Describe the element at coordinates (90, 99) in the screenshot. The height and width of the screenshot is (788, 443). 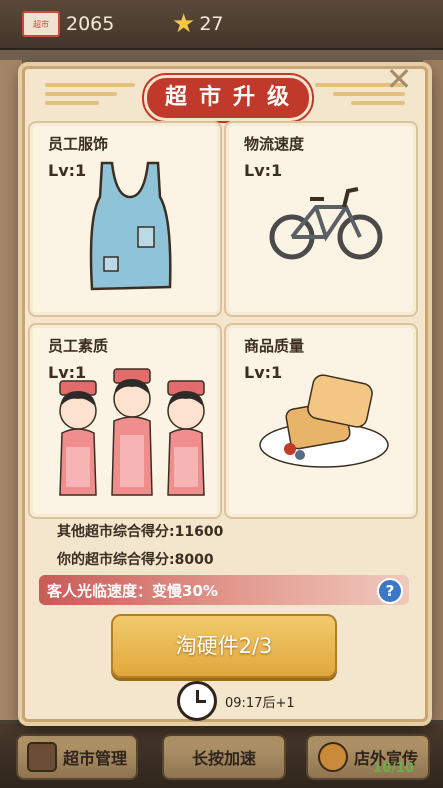
I see `title-decoration-left` at that location.